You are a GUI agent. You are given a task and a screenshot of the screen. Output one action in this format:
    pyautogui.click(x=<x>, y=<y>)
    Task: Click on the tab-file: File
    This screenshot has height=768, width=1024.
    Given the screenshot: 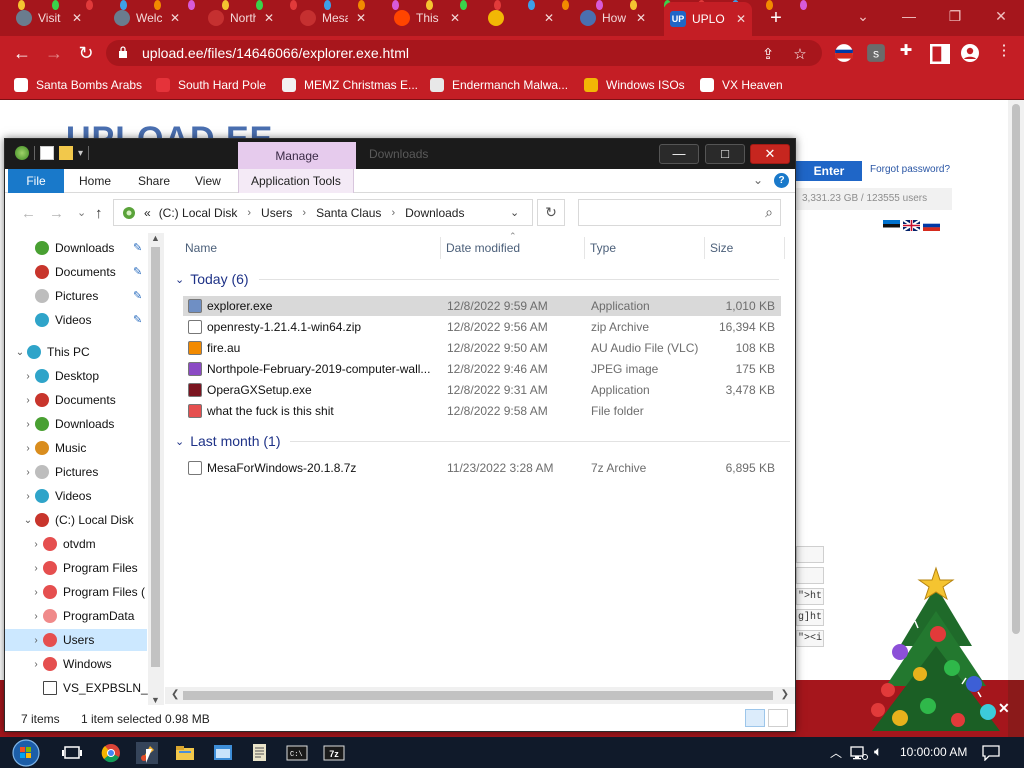 What is the action you would take?
    pyautogui.click(x=36, y=181)
    